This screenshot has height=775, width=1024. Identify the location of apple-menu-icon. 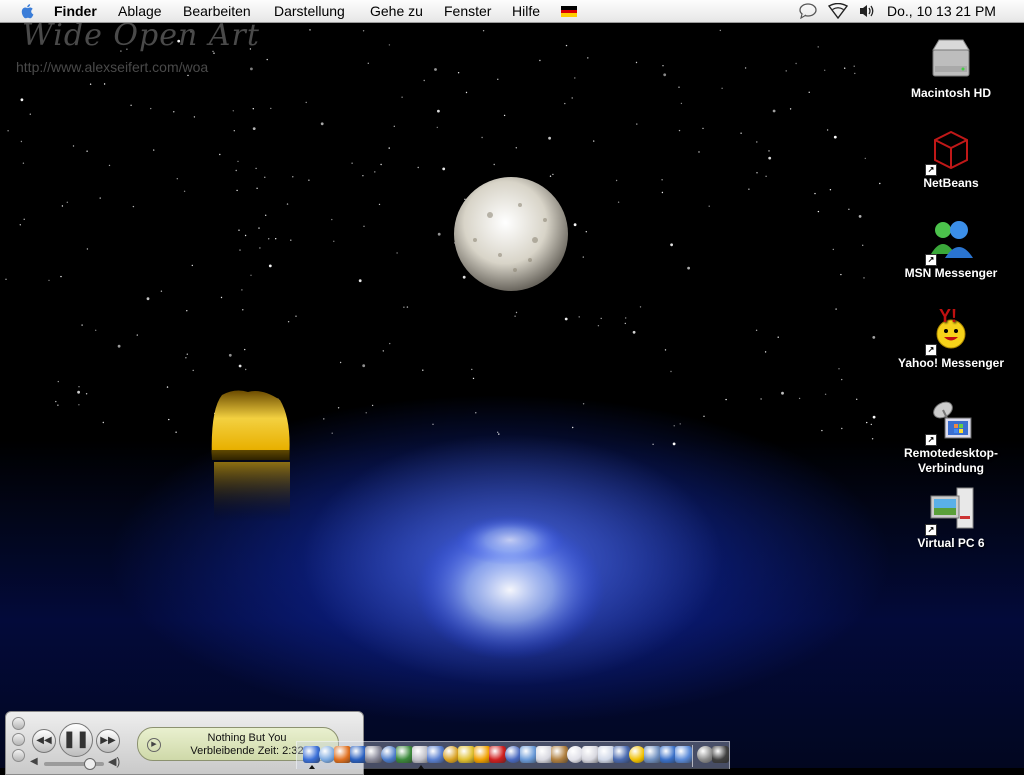
(28, 11).